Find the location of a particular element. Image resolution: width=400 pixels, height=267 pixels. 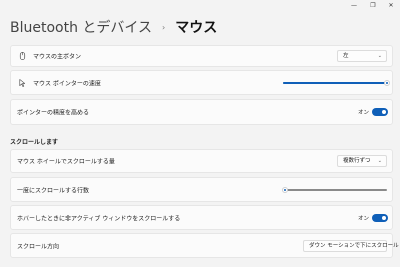

enhance-precision-label: ポインターの精度を高める is located at coordinates (53, 113).